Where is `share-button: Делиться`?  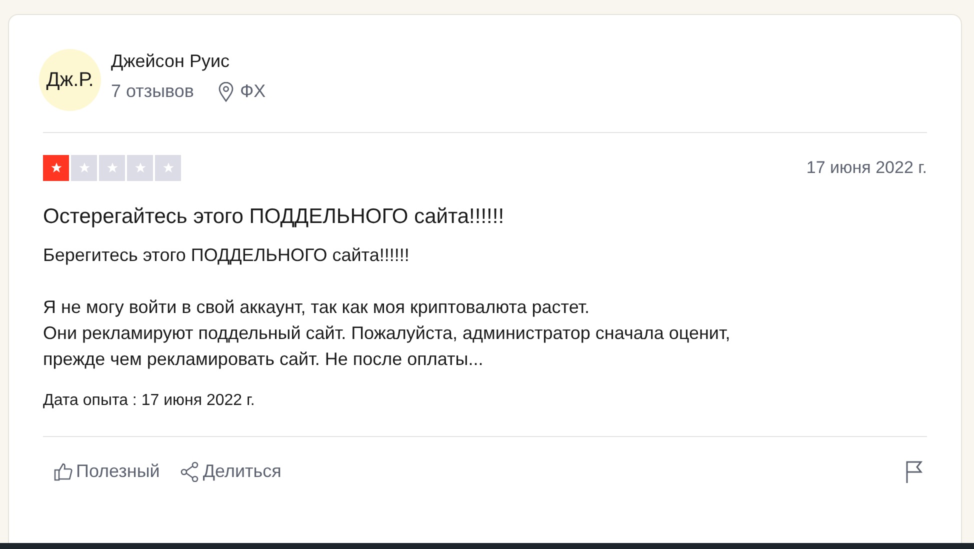 share-button: Делиться is located at coordinates (231, 471).